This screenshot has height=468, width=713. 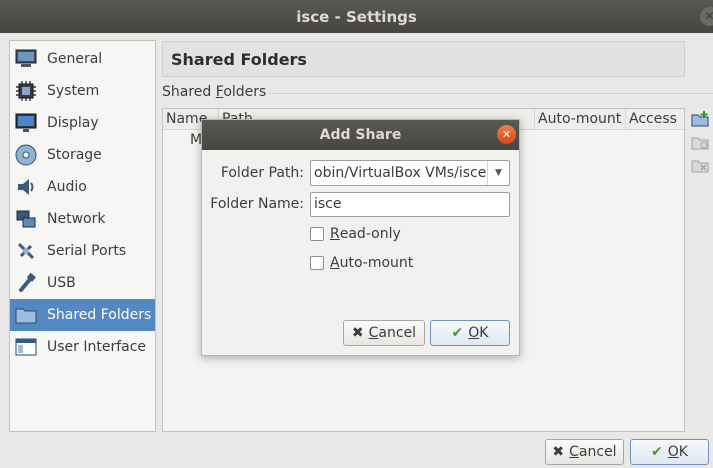 What do you see at coordinates (506, 134) in the screenshot?
I see `dialog-close-icon: ✕` at bounding box center [506, 134].